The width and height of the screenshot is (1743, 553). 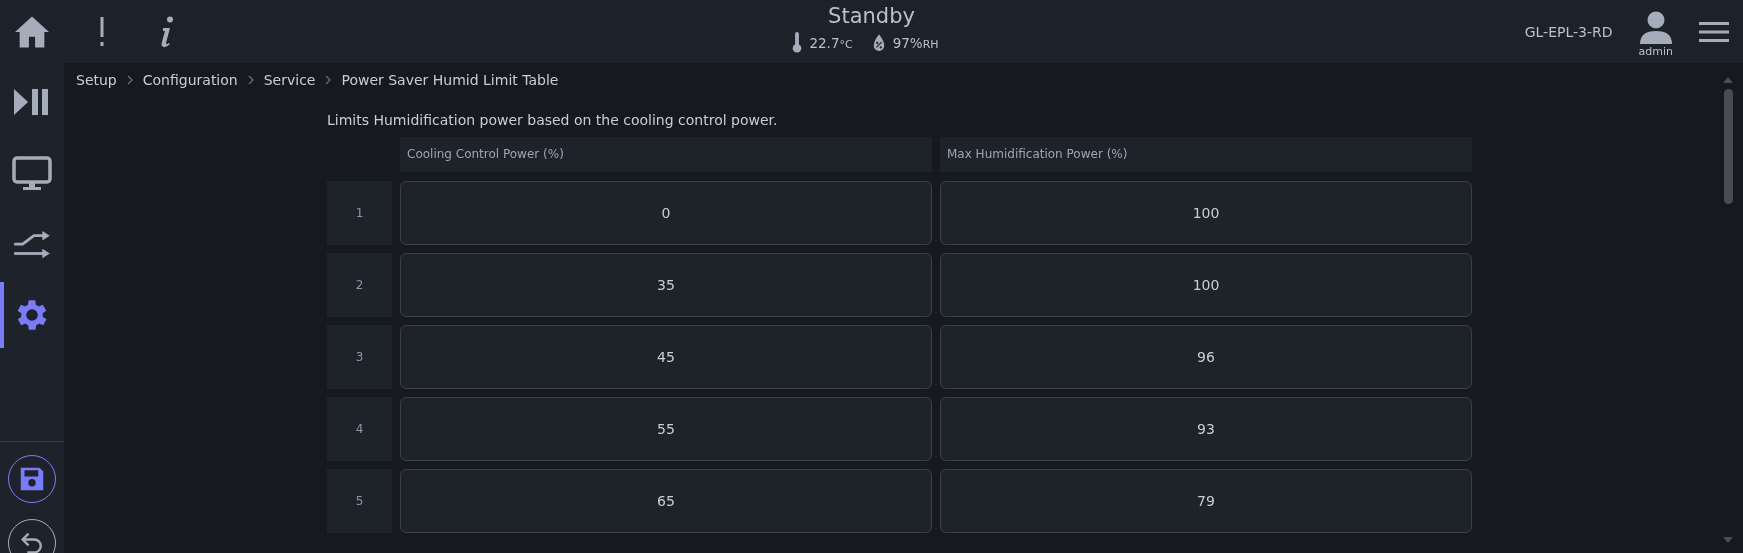 What do you see at coordinates (1655, 51) in the screenshot?
I see `user-name: admin` at bounding box center [1655, 51].